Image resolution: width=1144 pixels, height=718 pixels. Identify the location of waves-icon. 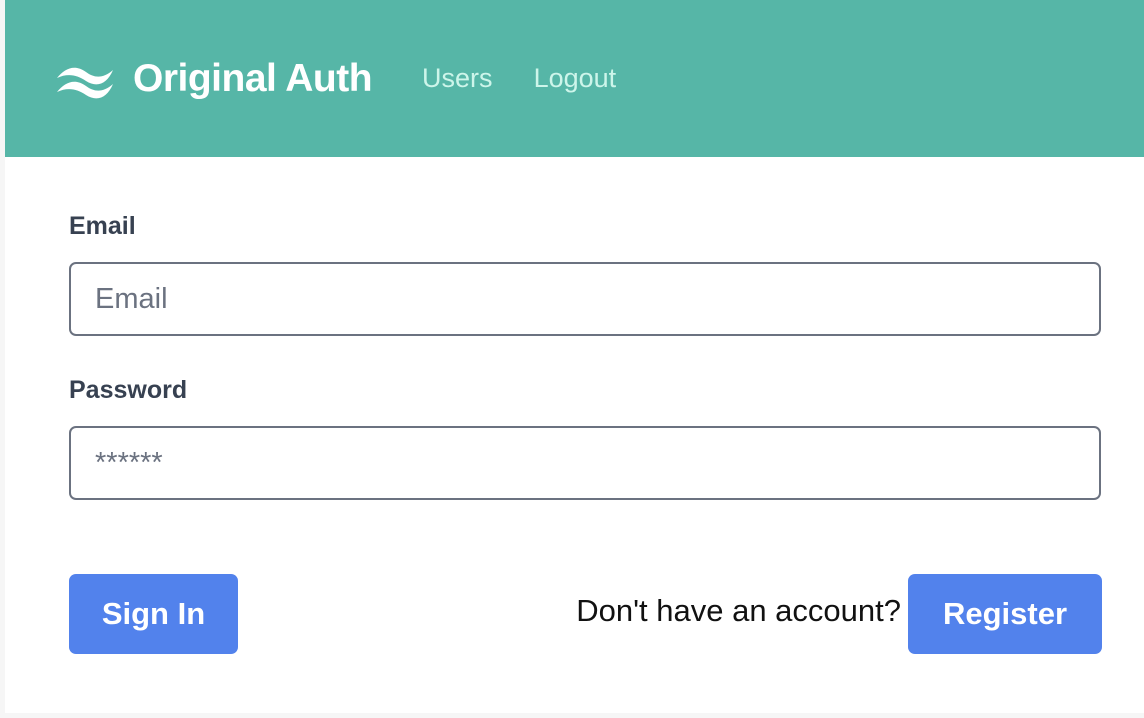
(85, 82).